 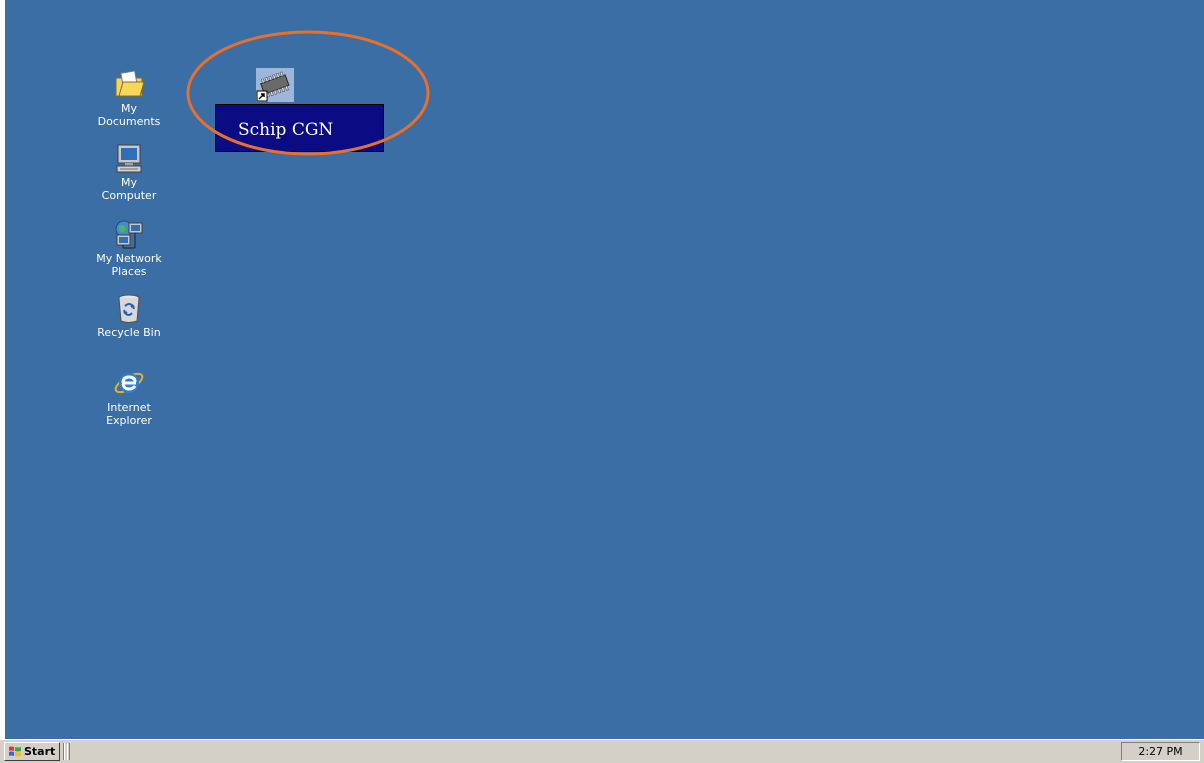 I want to click on windows-logo-icon, so click(x=15, y=751).